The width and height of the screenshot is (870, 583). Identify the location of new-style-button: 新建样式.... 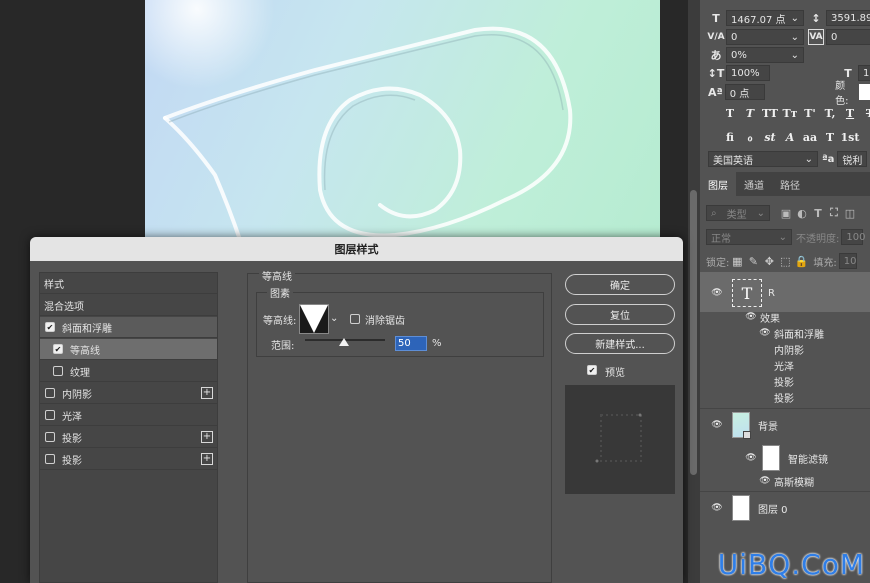
(620, 343).